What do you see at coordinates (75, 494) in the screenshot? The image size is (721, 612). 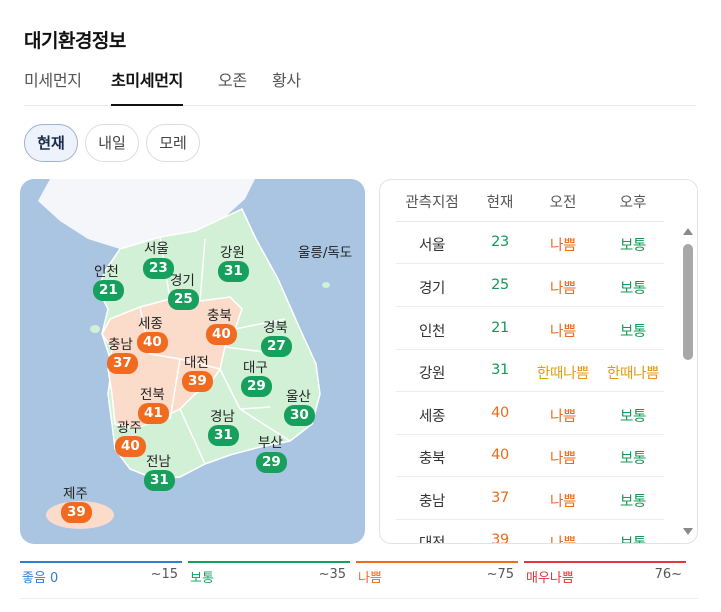 I see `region-label-jeju: 제주` at bounding box center [75, 494].